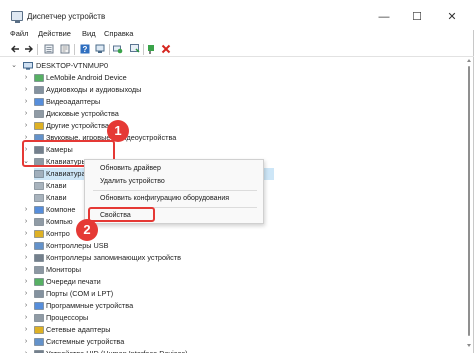 This screenshot has height=353, width=474. I want to click on tree-category: › Видеоадаптеры, so click(142, 102).